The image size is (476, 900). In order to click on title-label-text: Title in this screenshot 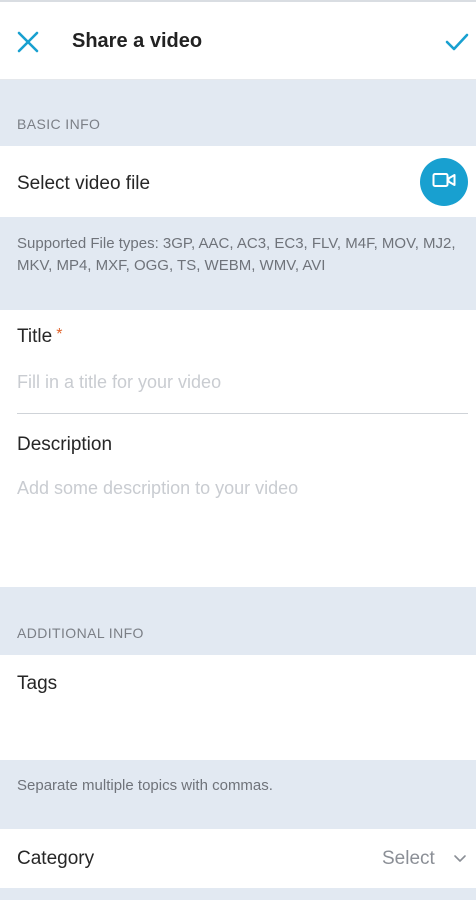, I will do `click(35, 336)`.